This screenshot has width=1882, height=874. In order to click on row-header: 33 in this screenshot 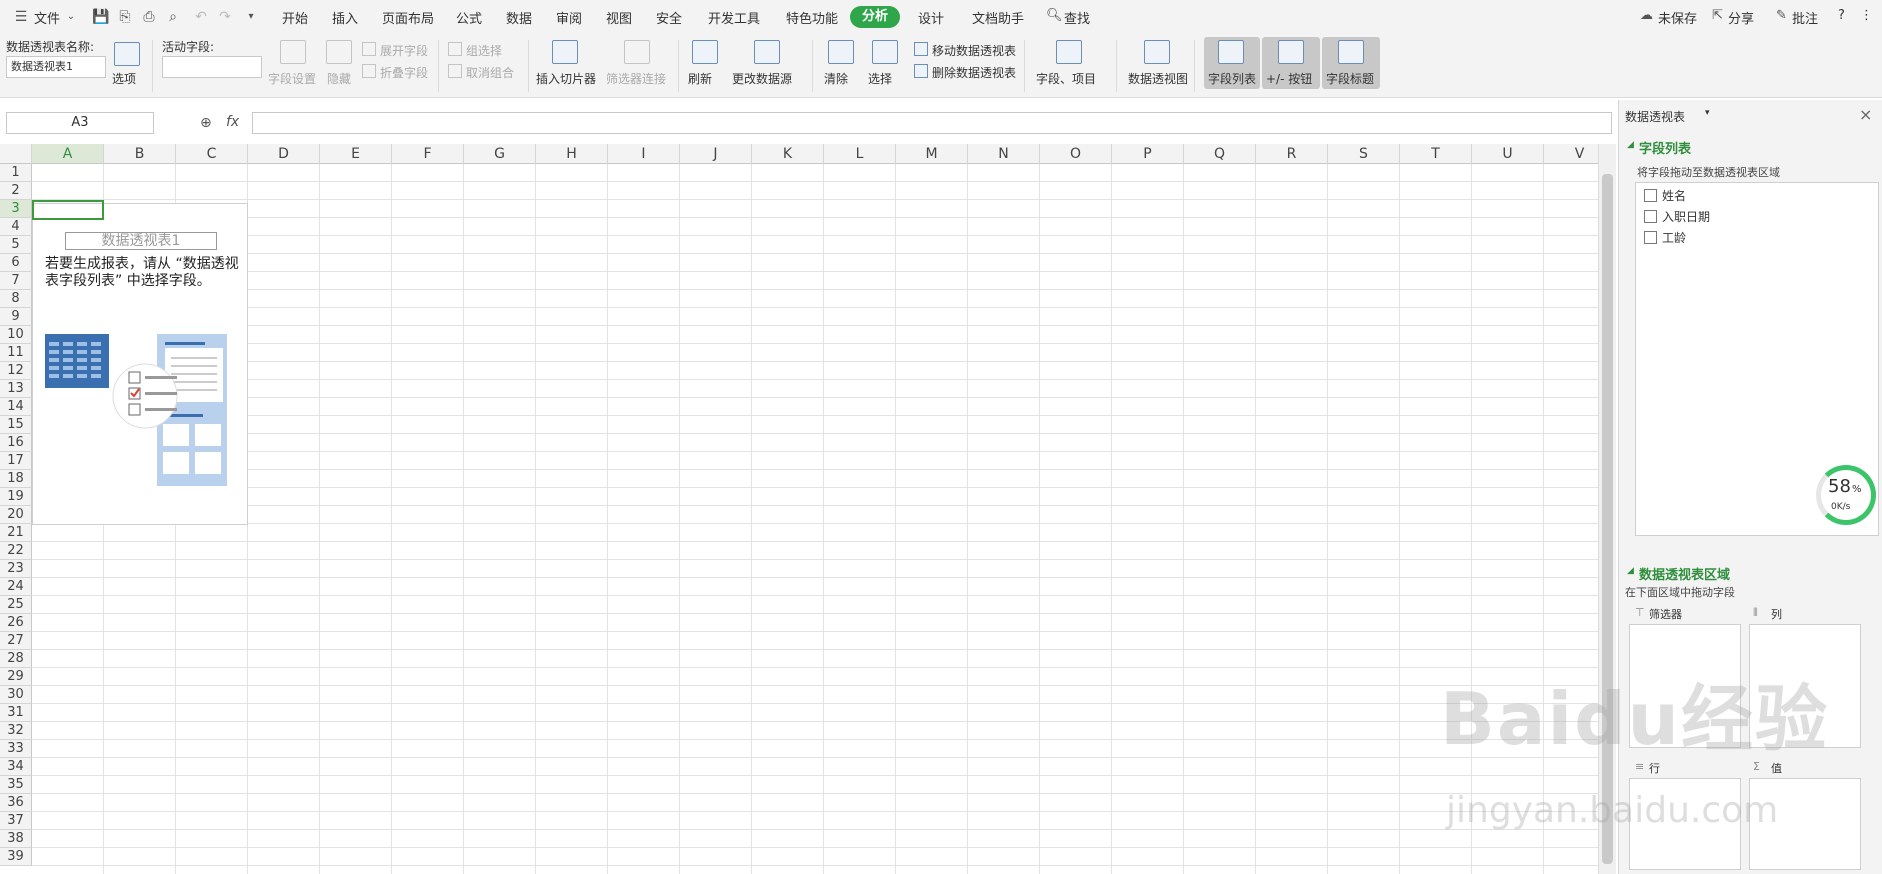, I will do `click(16, 749)`.